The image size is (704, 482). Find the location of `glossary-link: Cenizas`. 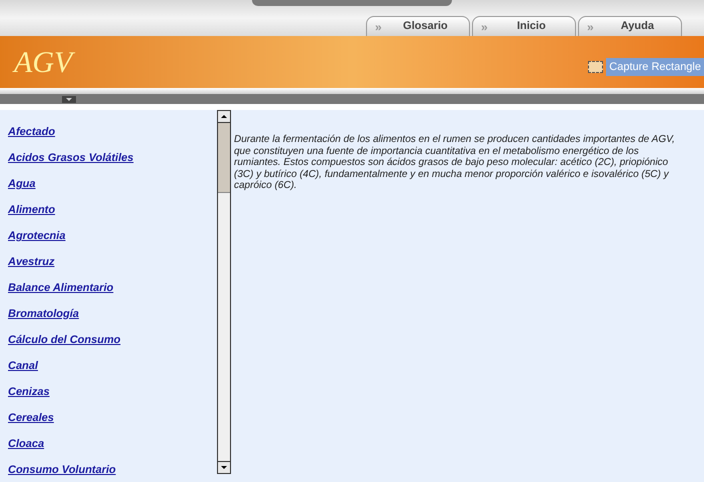

glossary-link: Cenizas is located at coordinates (29, 392).